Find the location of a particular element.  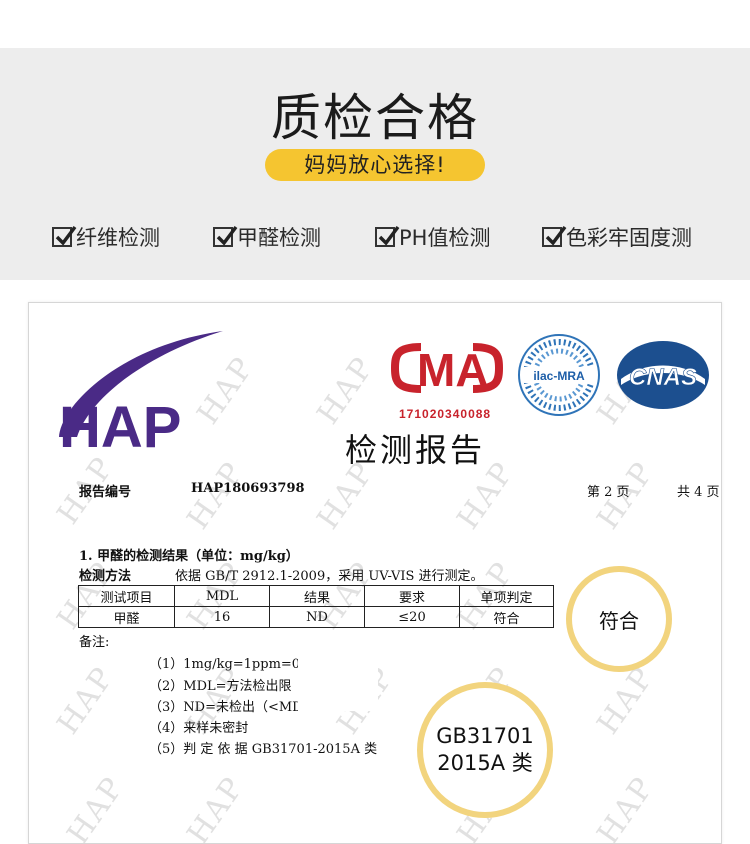

ilac-mra-logo: ilac-MRA is located at coordinates (559, 375).